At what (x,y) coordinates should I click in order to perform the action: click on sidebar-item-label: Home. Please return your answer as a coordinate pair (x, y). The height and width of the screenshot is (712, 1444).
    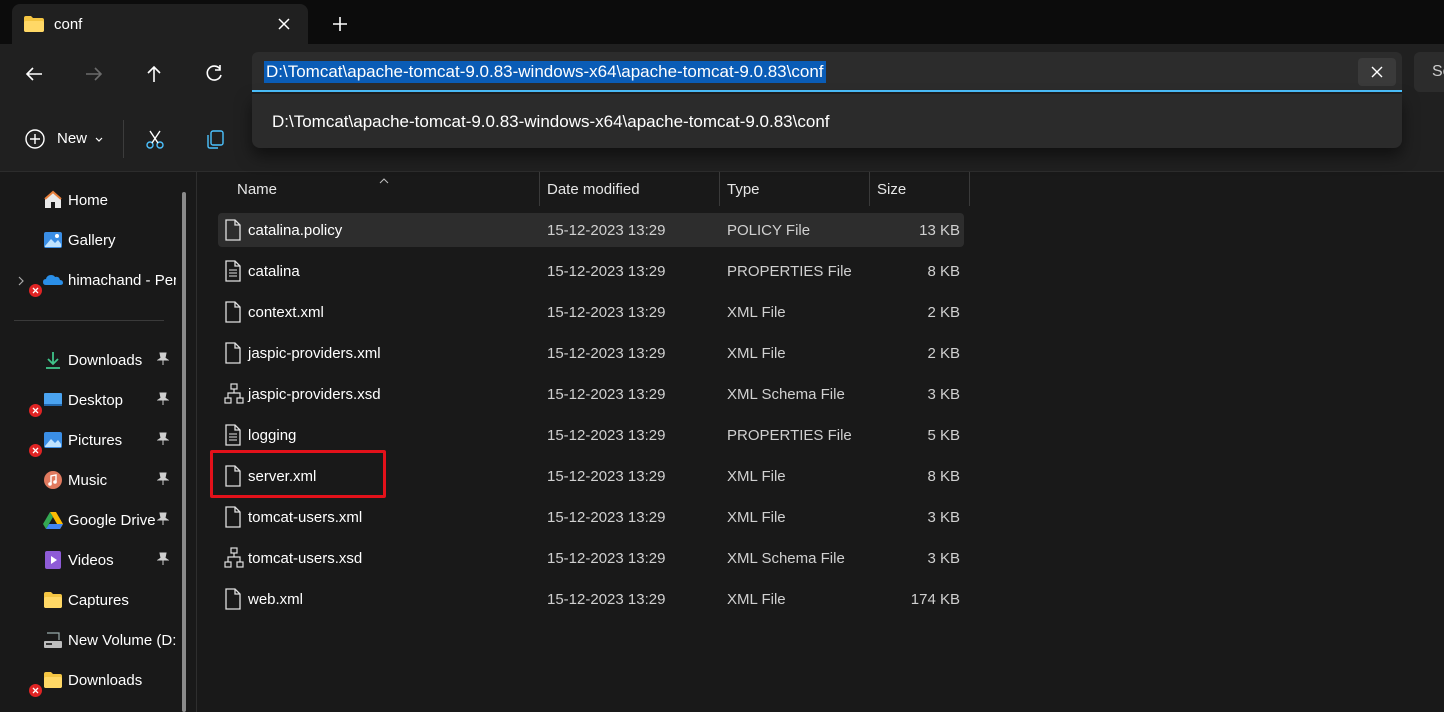
    Looking at the image, I should click on (88, 200).